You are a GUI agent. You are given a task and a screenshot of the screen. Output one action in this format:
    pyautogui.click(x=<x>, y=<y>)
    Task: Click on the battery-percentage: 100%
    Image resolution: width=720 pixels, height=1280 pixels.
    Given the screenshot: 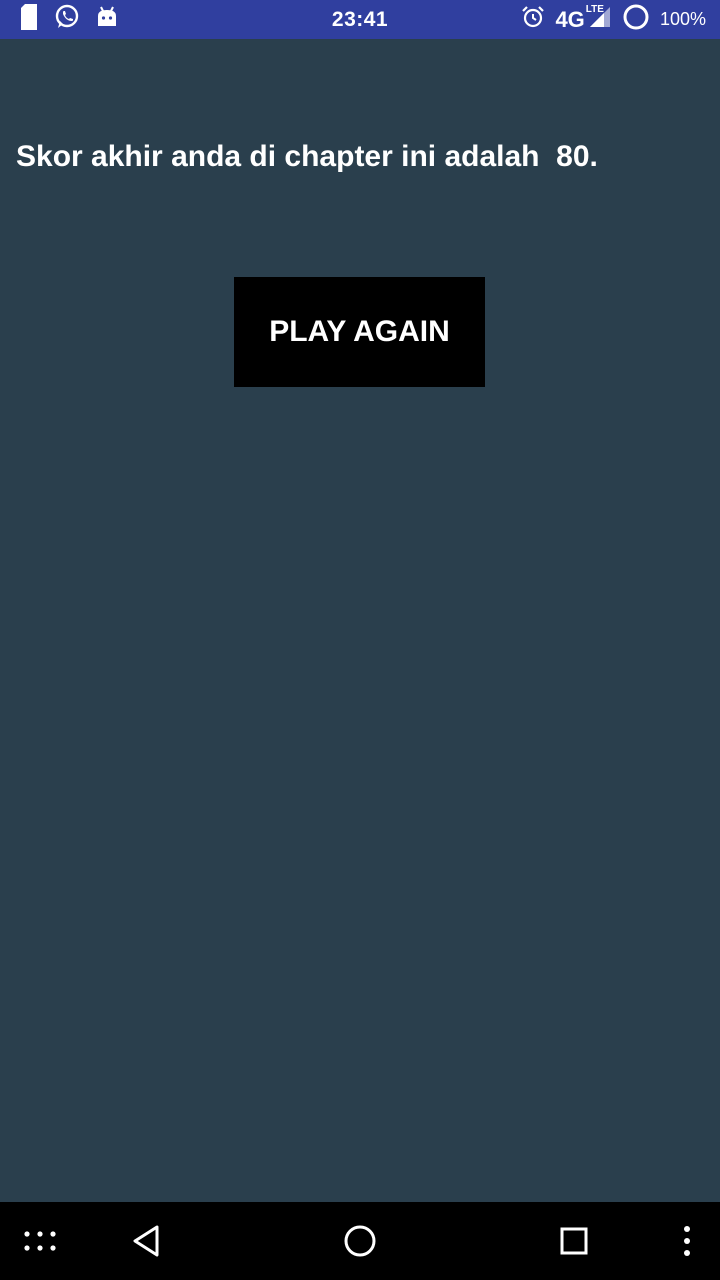 What is the action you would take?
    pyautogui.click(x=682, y=19)
    